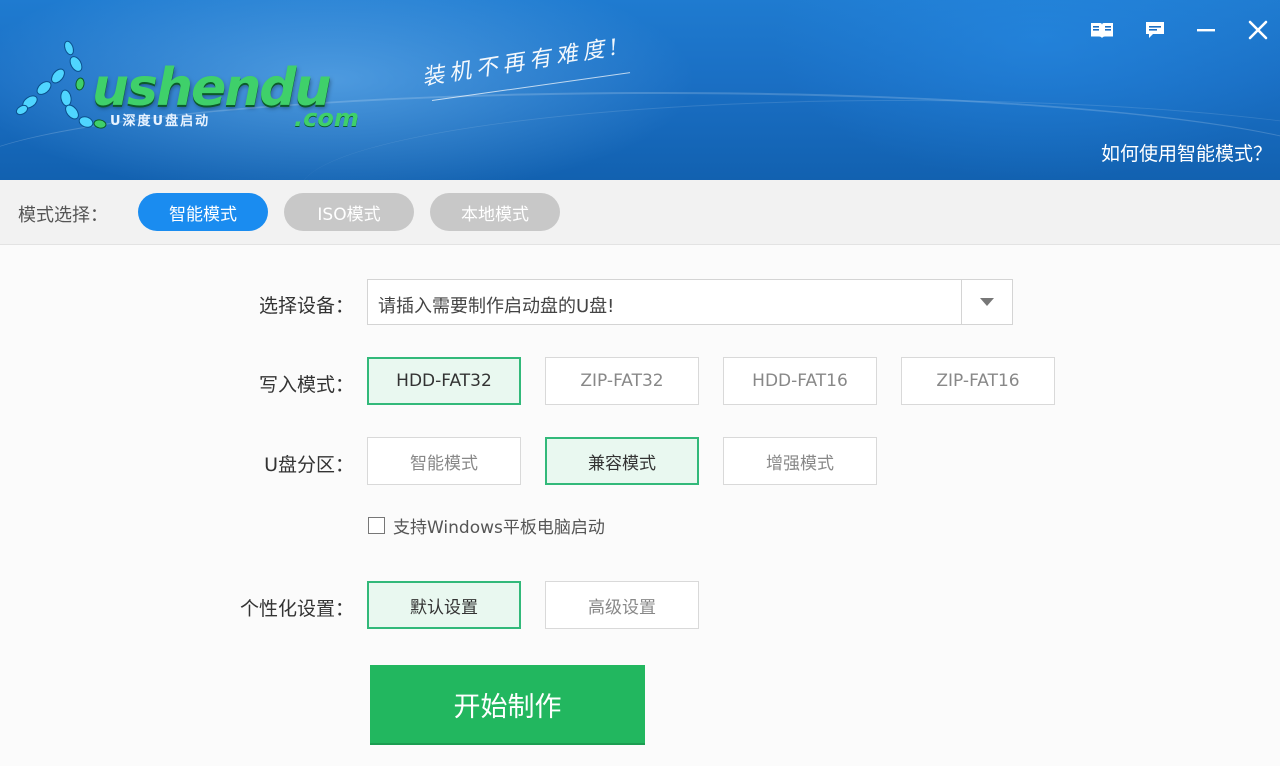  Describe the element at coordinates (522, 62) in the screenshot. I see `slogan-text: 装机不再有难度!` at that location.